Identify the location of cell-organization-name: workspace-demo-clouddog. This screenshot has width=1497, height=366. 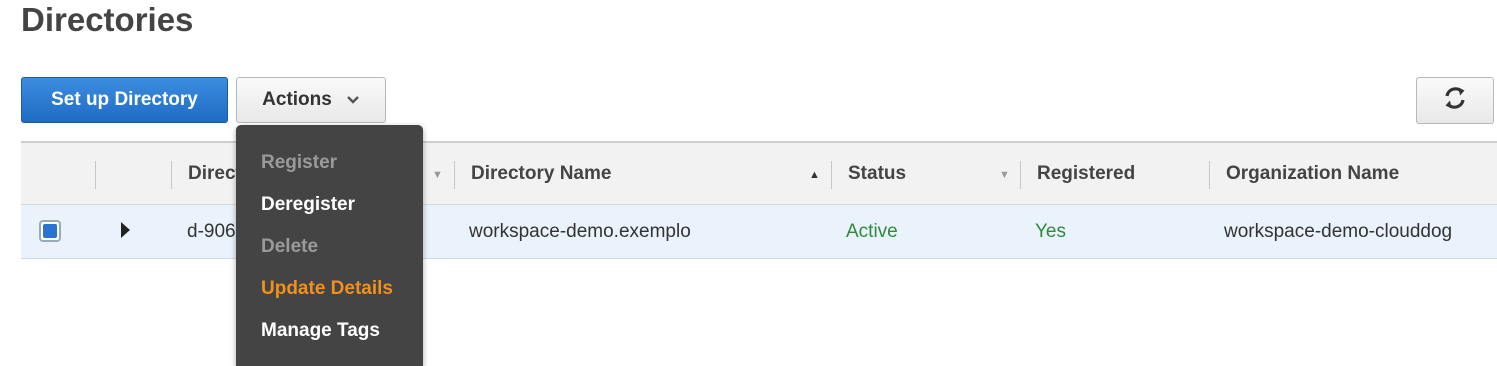
(1338, 231).